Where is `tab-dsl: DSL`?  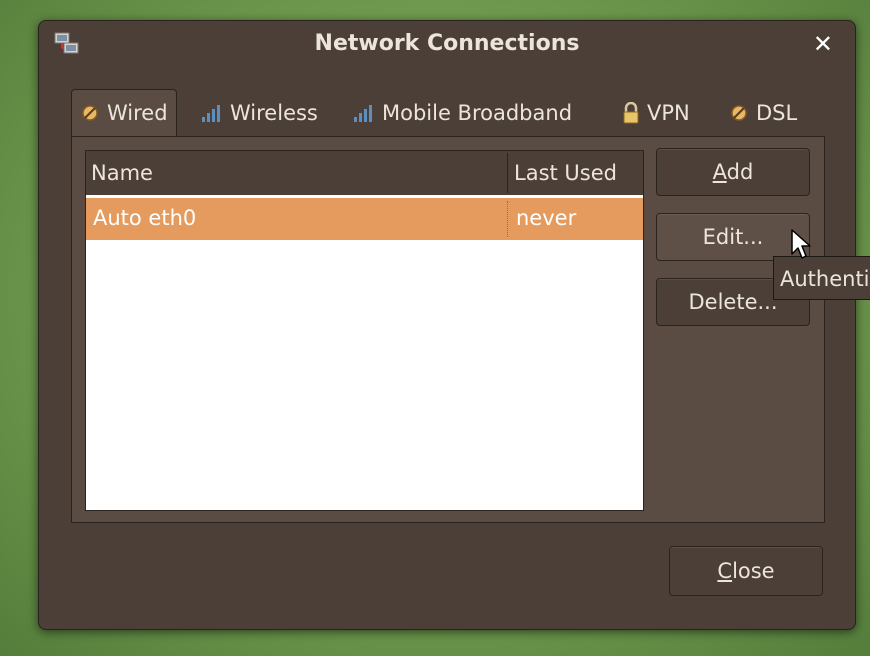
tab-dsl: DSL is located at coordinates (763, 113).